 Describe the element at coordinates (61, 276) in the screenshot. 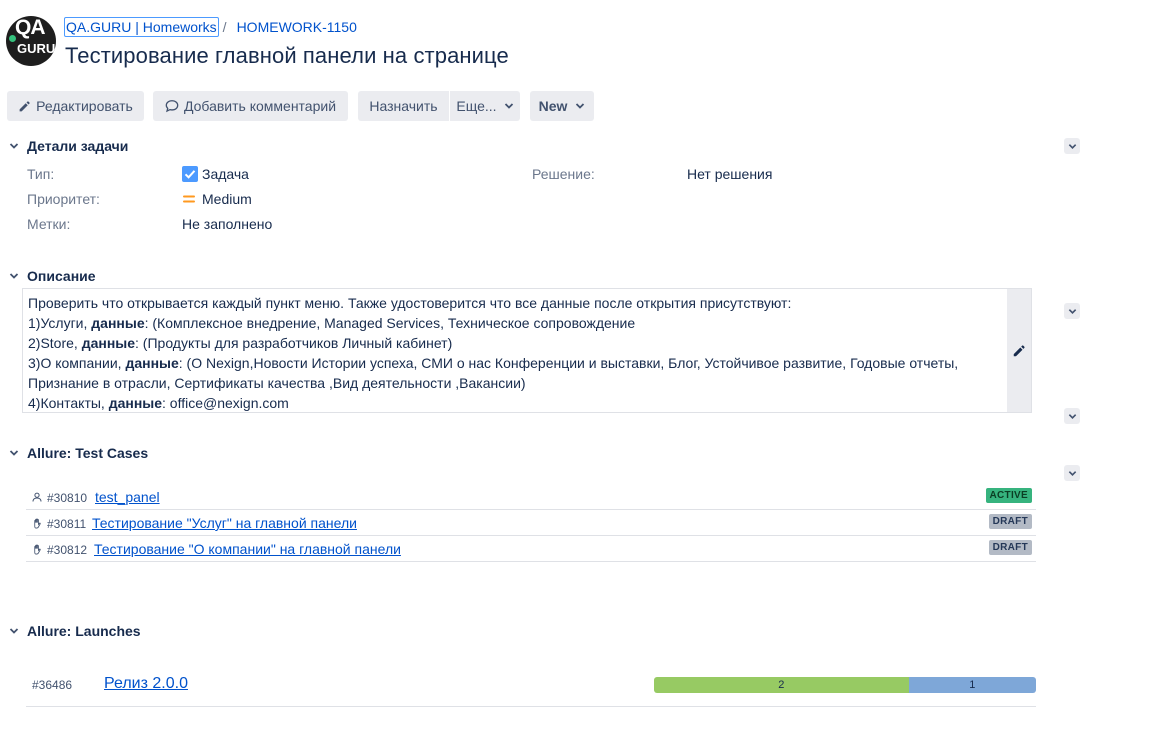

I see `description-section-title: Описание` at that location.